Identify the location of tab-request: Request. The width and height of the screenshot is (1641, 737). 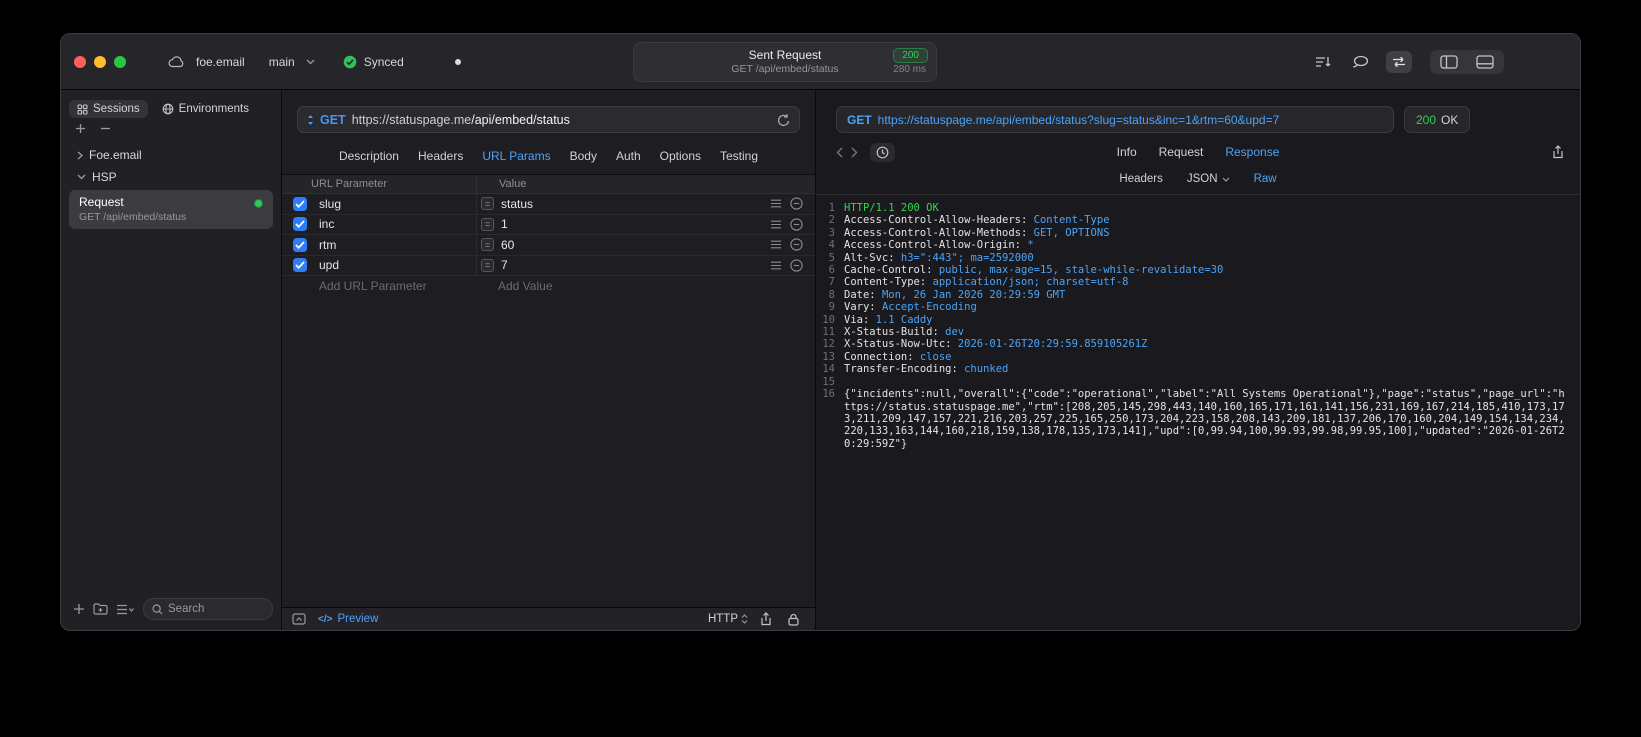
(1181, 152).